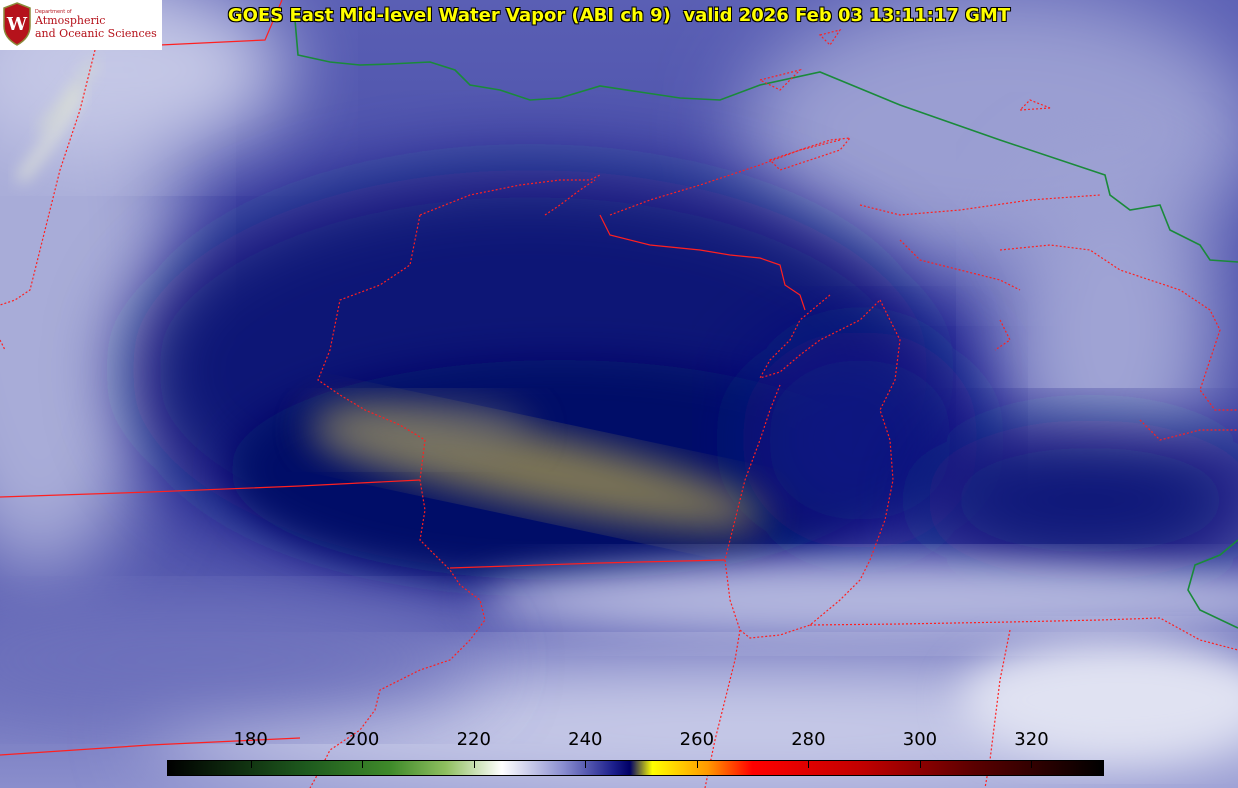 This screenshot has height=788, width=1238. What do you see at coordinates (96, 33) in the screenshot?
I see `logo-line-2: and Oceanic Sciences` at bounding box center [96, 33].